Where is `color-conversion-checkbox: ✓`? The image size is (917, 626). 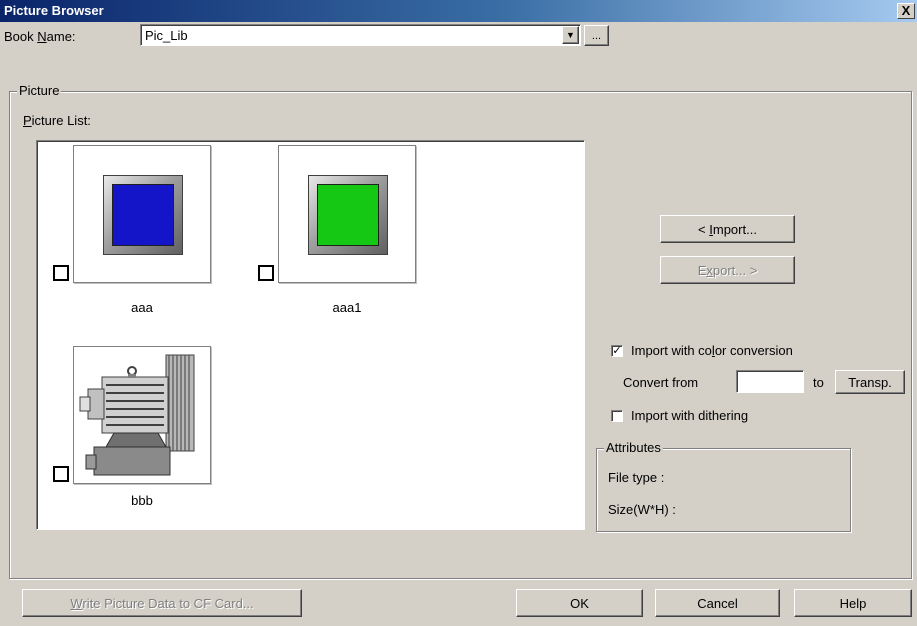
color-conversion-checkbox: ✓ is located at coordinates (617, 351).